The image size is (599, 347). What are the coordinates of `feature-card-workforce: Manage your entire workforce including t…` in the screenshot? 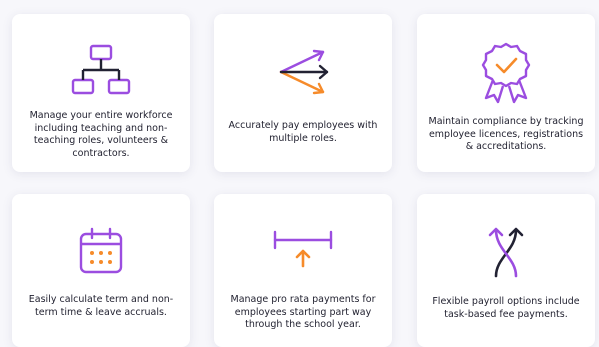 It's located at (101, 93).